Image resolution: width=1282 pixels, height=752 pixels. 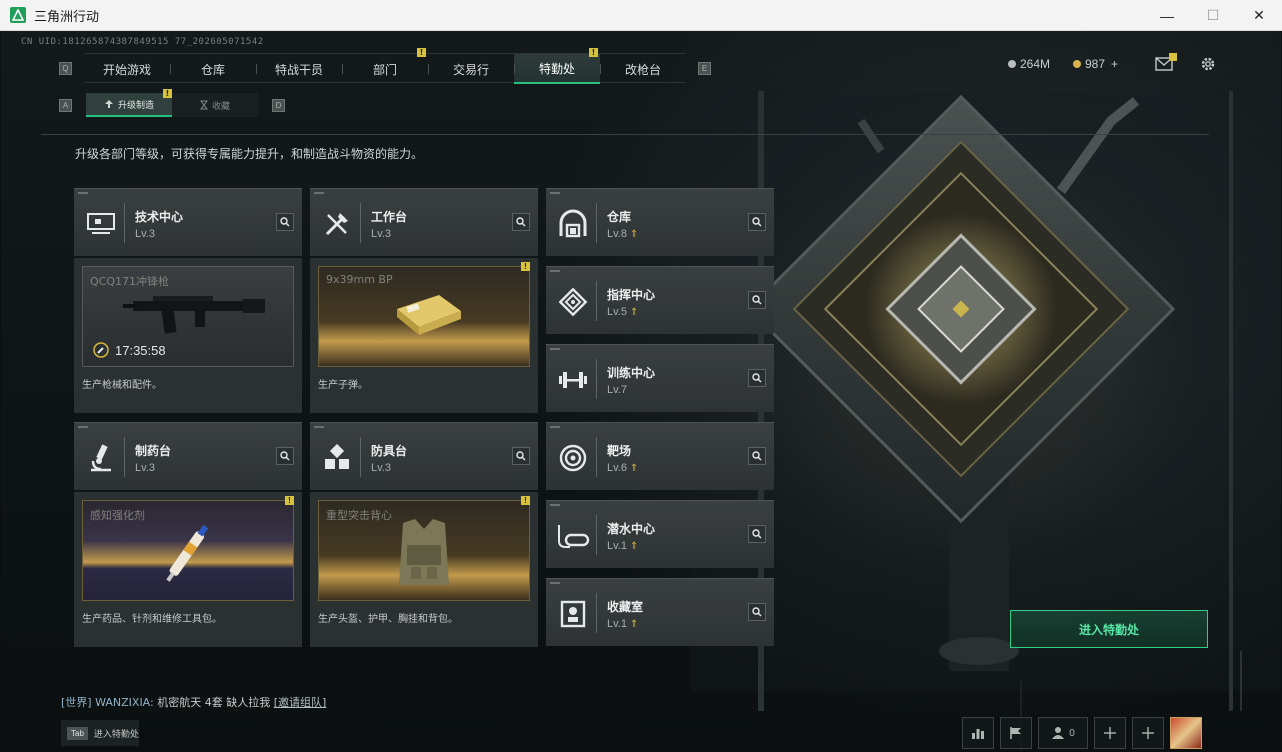 I want to click on world-chat-line: [世界] WANZIXIA: 机密航天 4套 缺人拉我 [邀请组队], so click(x=193, y=702).